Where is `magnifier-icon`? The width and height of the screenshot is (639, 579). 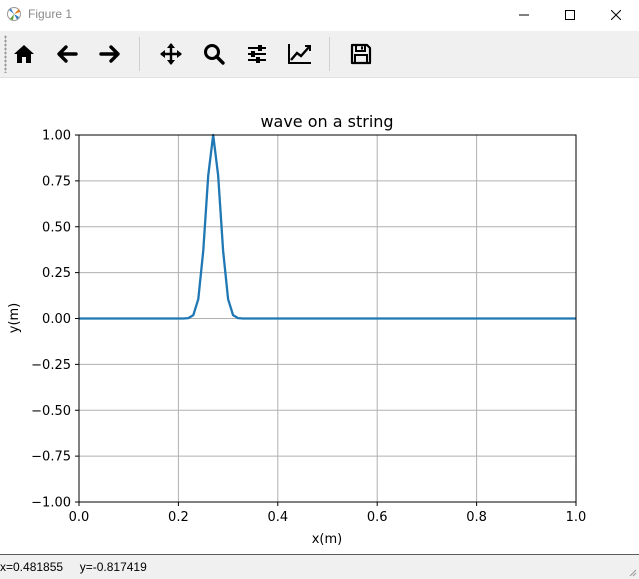 magnifier-icon is located at coordinates (214, 54).